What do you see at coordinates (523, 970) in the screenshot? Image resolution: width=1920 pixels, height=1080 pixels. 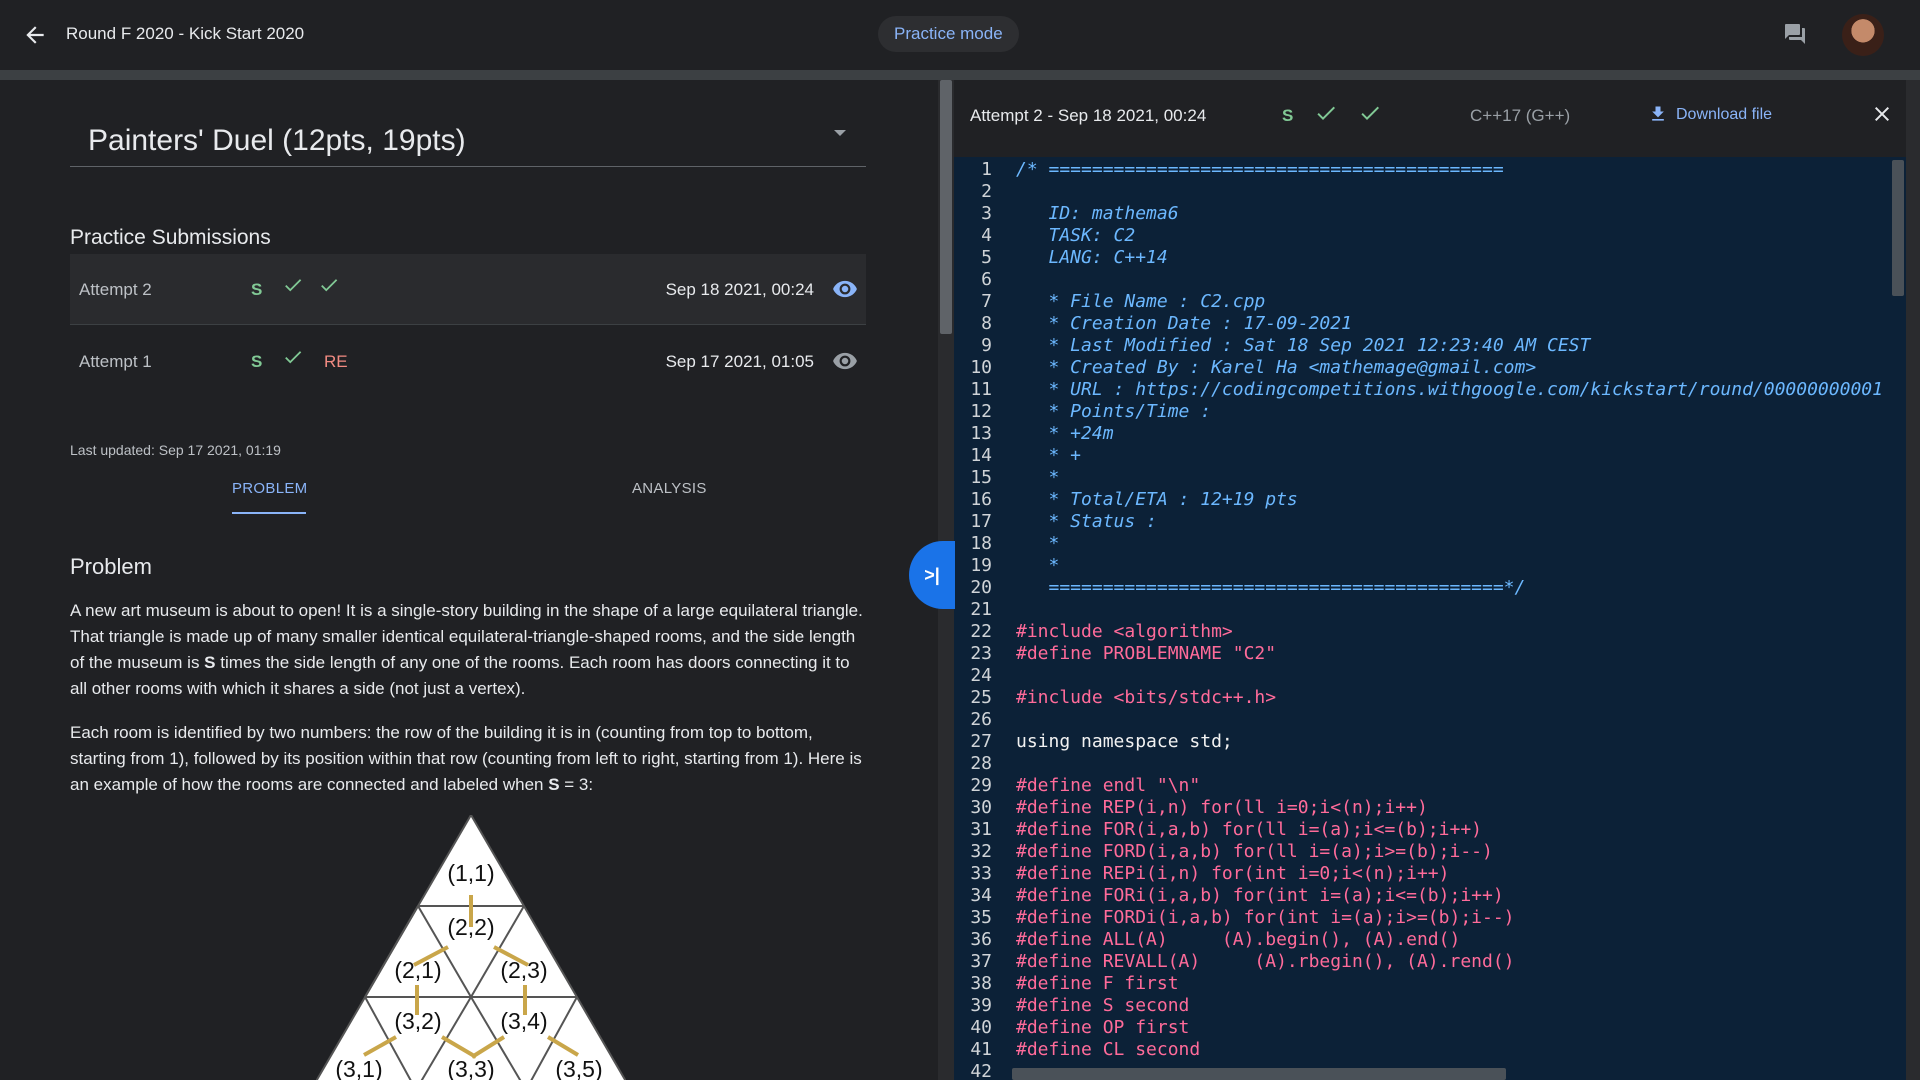 I see `room-label: (2,3)` at bounding box center [523, 970].